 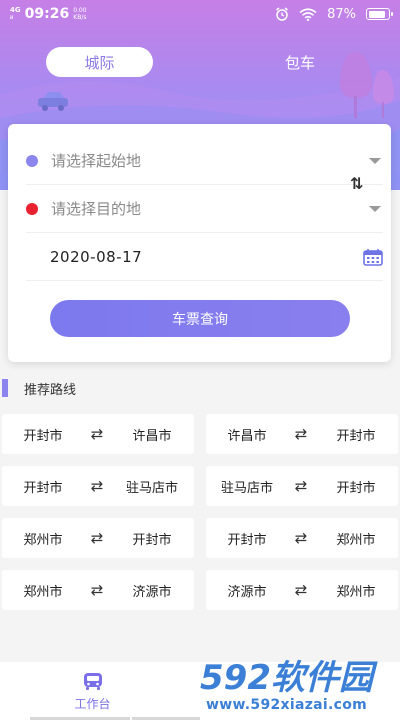 What do you see at coordinates (96, 256) in the screenshot?
I see `travel-date: 2020-08-17` at bounding box center [96, 256].